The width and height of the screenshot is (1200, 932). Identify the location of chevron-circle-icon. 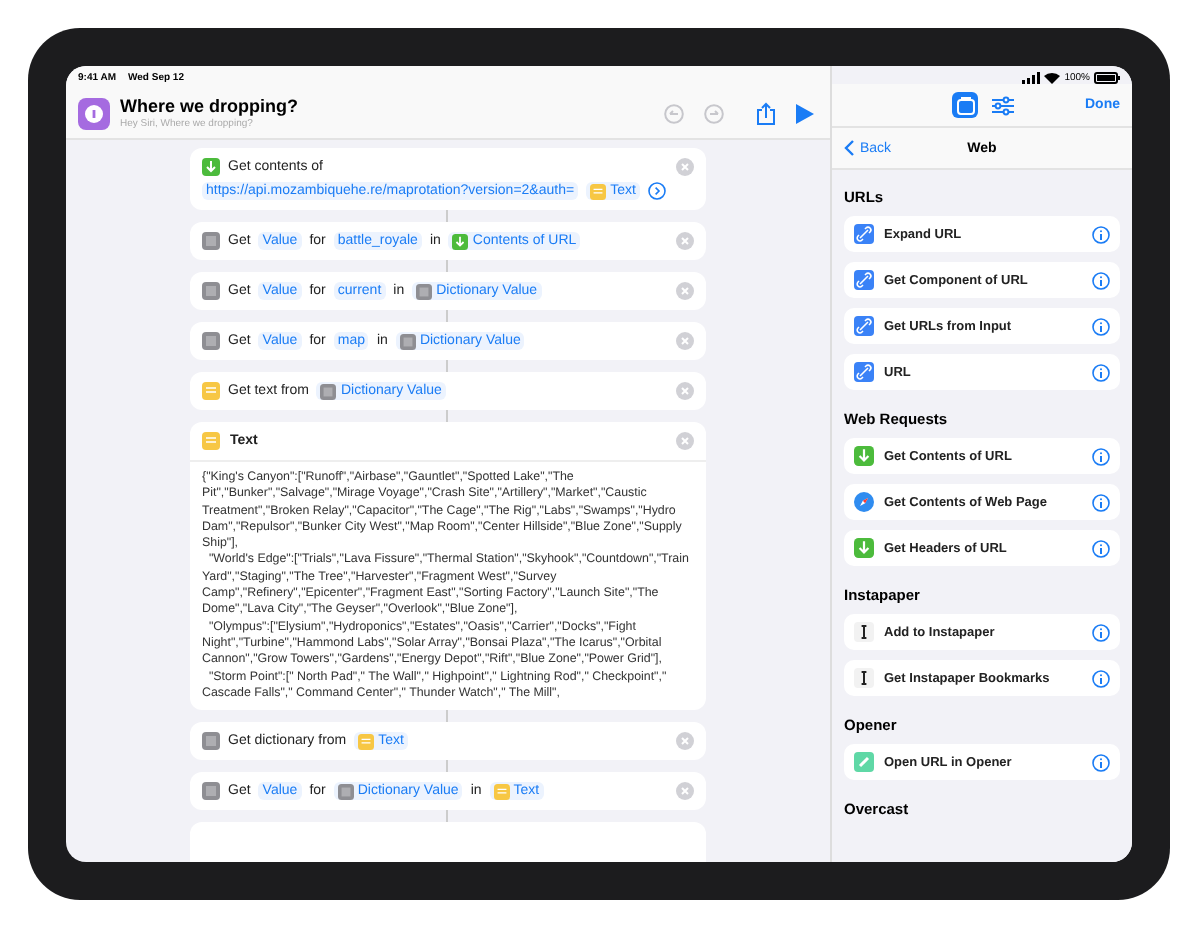
(656, 191).